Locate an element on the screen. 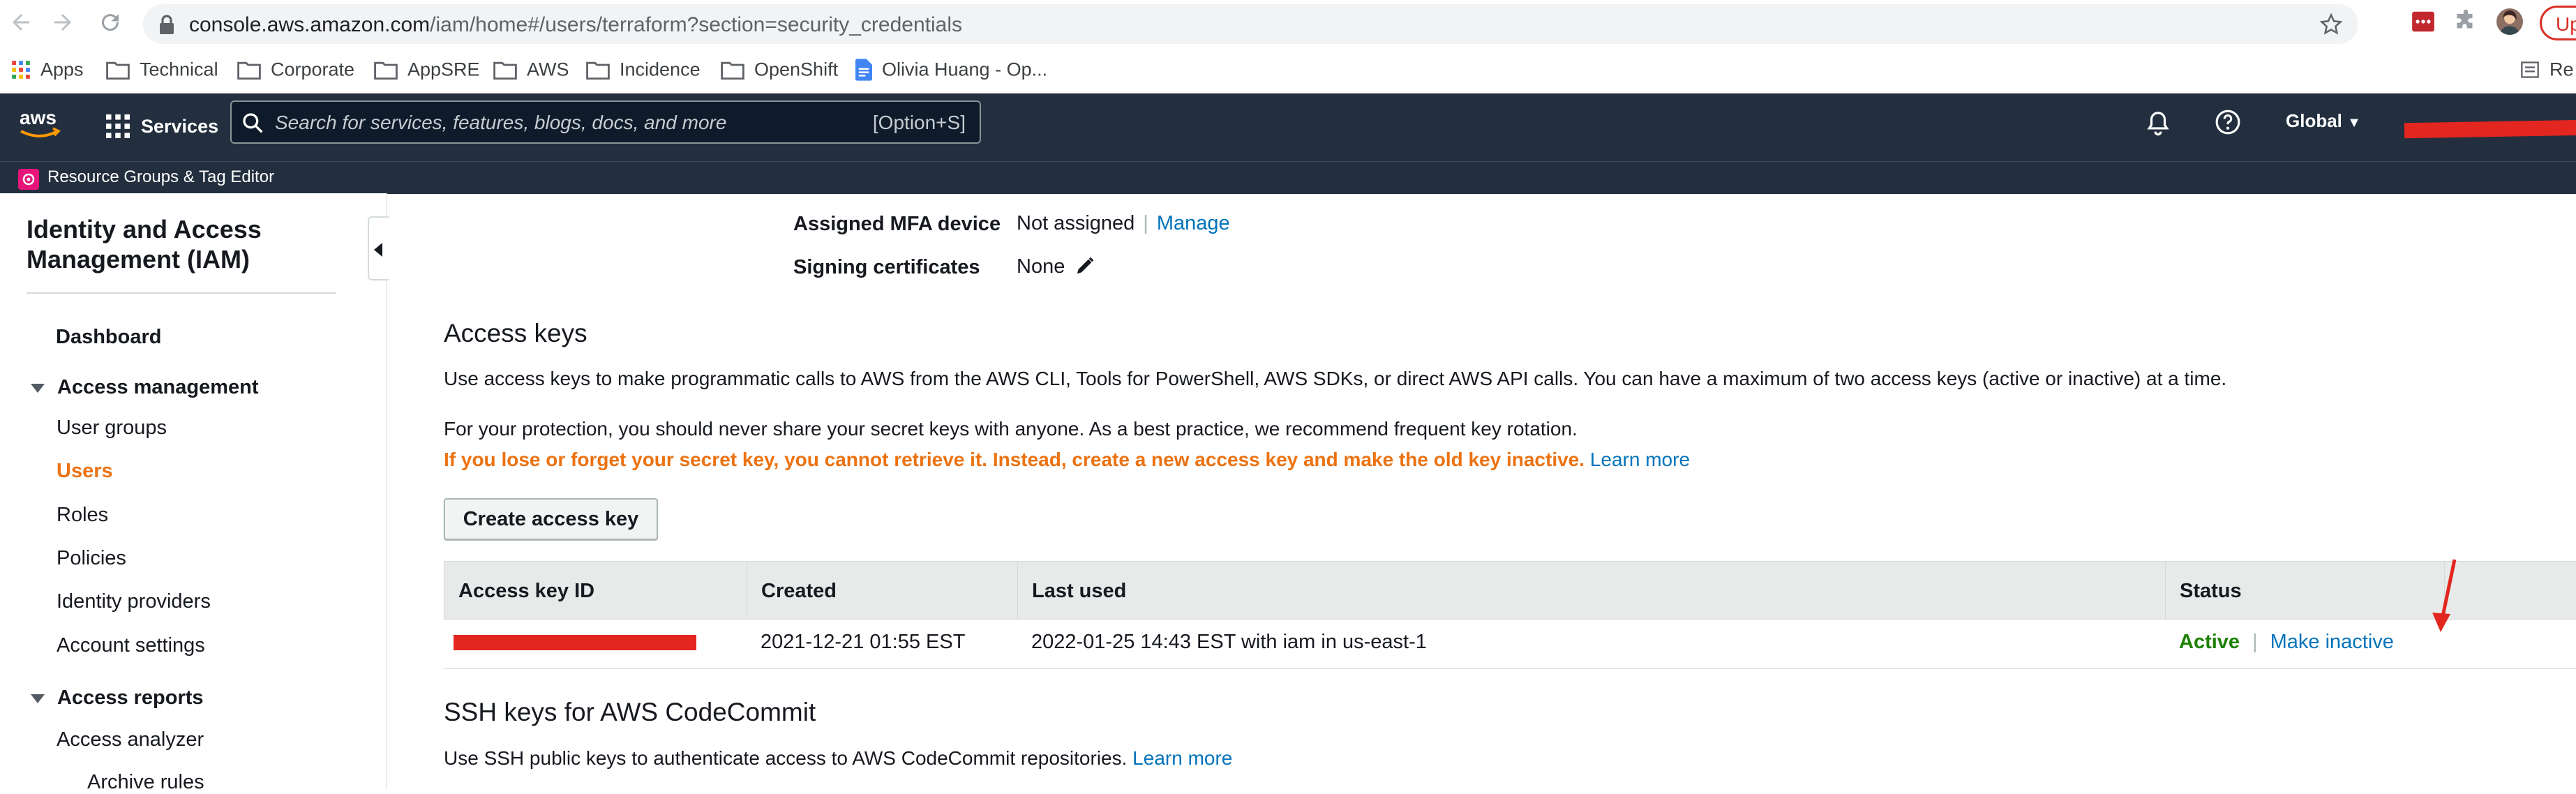  aws-top-nav: aws Services [Option+S] Global ▼ is located at coordinates (1288, 127).